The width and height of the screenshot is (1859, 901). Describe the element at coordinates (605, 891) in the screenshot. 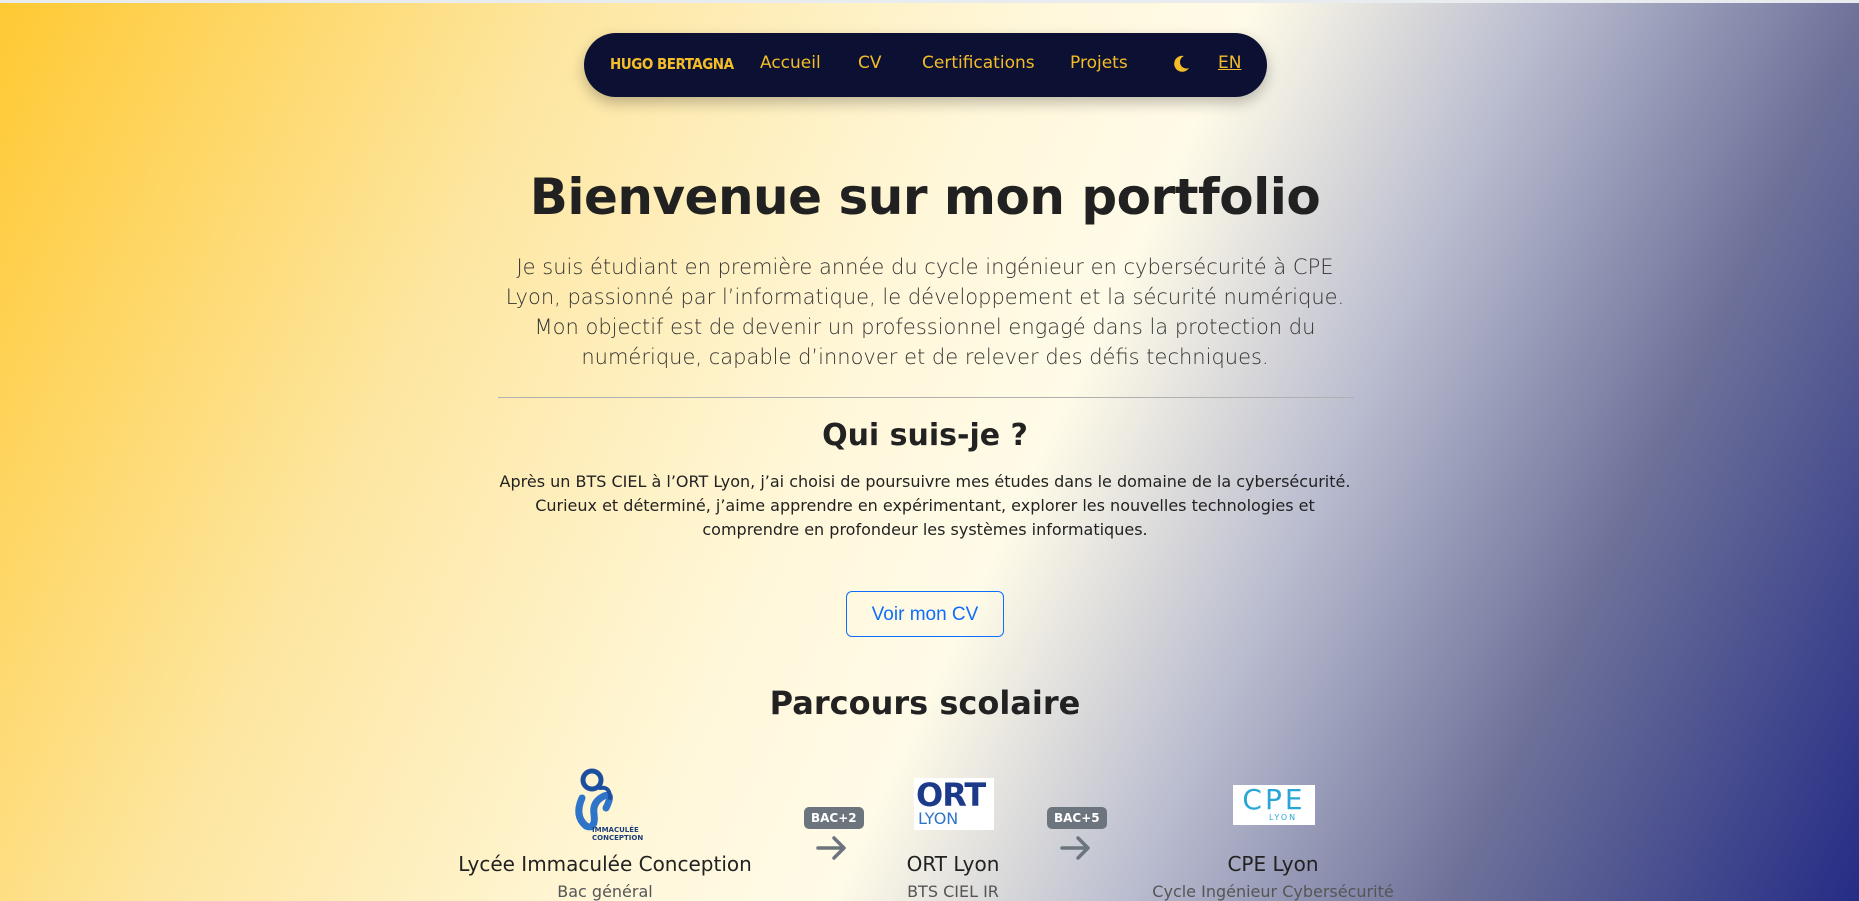

I see `school-diploma: Bac général` at that location.